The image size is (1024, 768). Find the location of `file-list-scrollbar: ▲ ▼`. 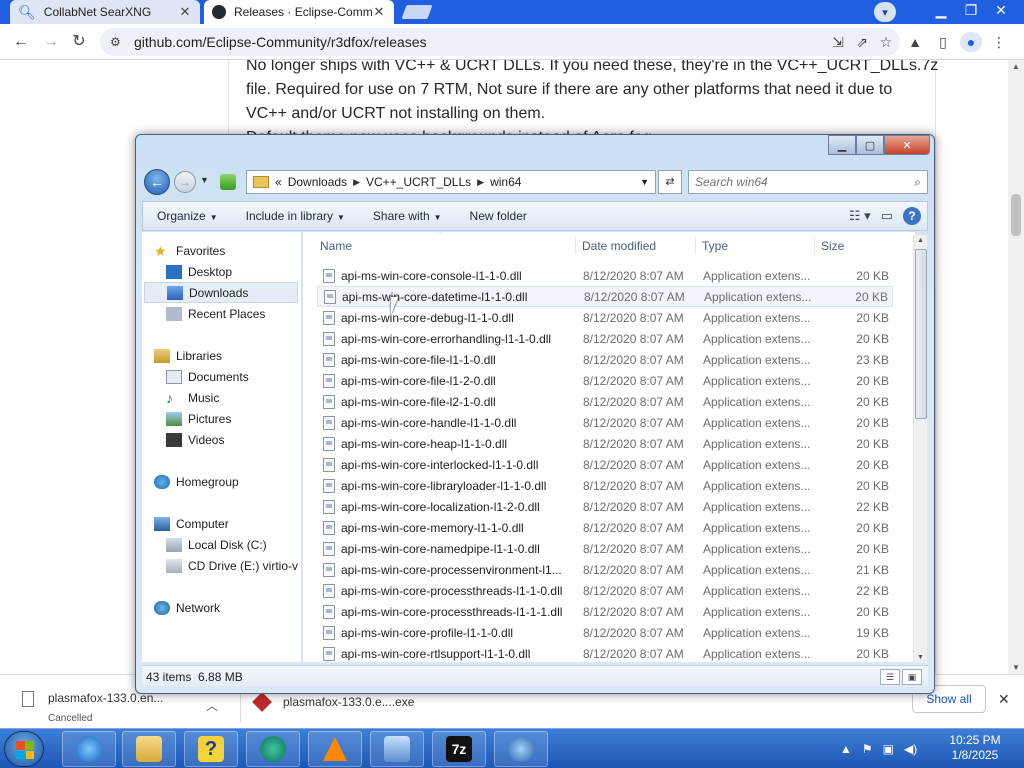

file-list-scrollbar: ▲ ▼ is located at coordinates (920, 449).